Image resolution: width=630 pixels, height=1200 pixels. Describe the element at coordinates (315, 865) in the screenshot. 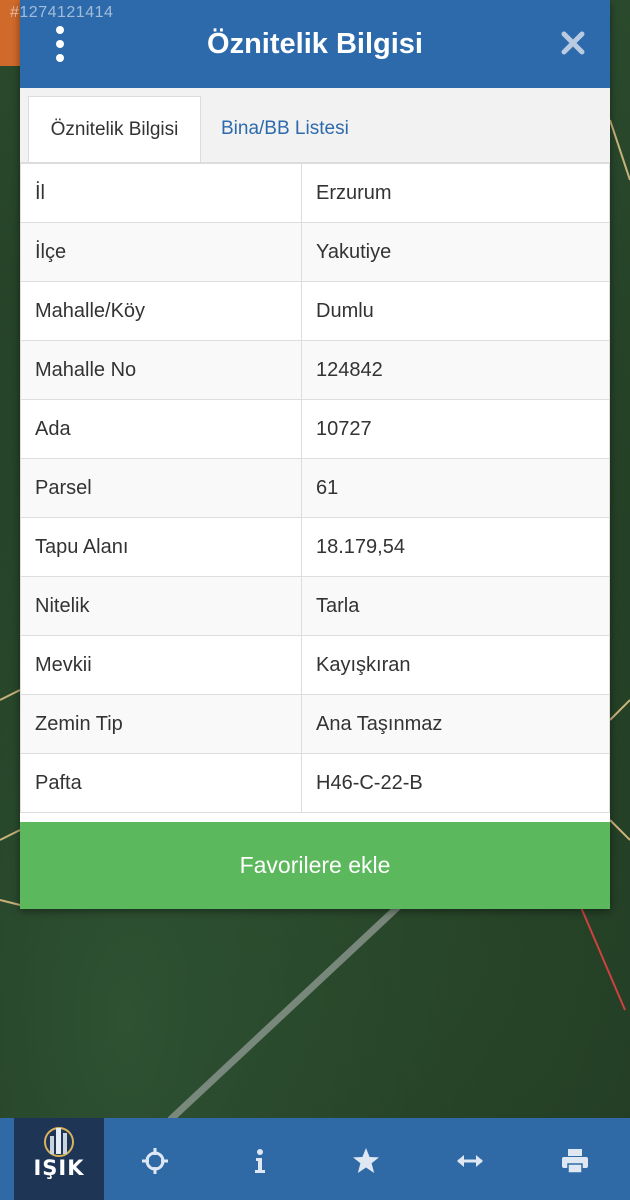

I see `add-to-favorites-button: Favorilere ekle` at that location.